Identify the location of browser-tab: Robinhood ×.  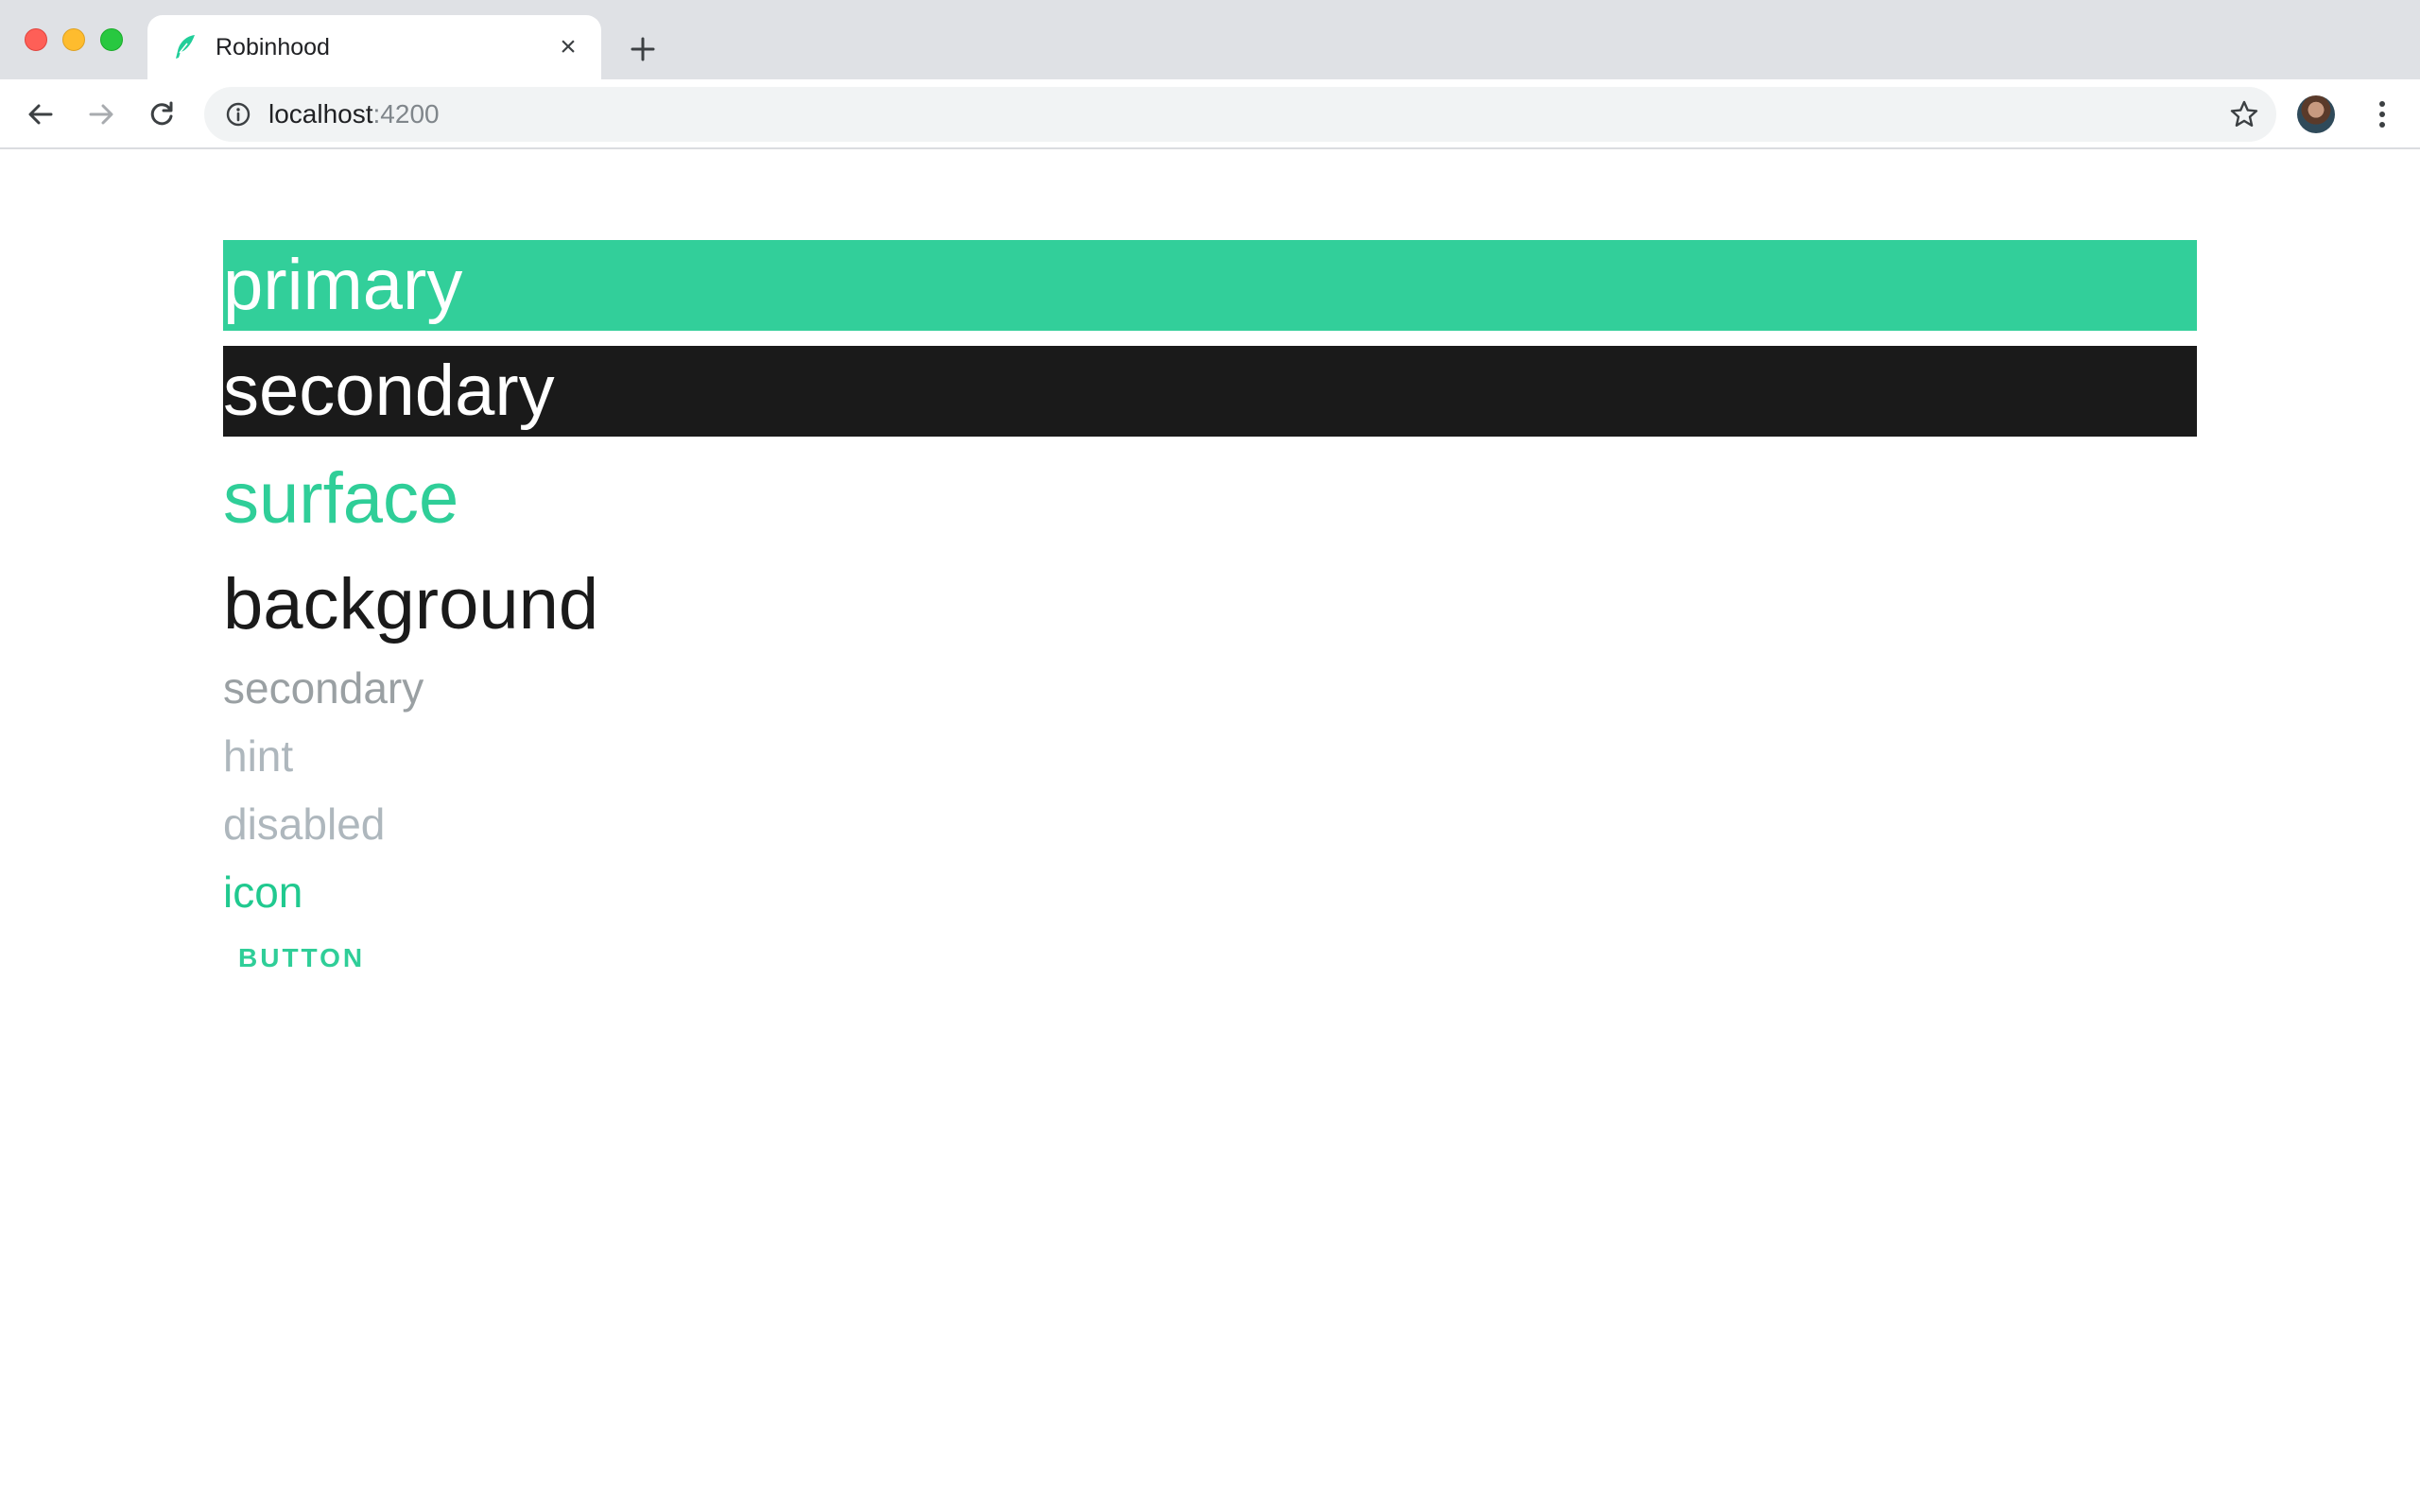
(374, 47).